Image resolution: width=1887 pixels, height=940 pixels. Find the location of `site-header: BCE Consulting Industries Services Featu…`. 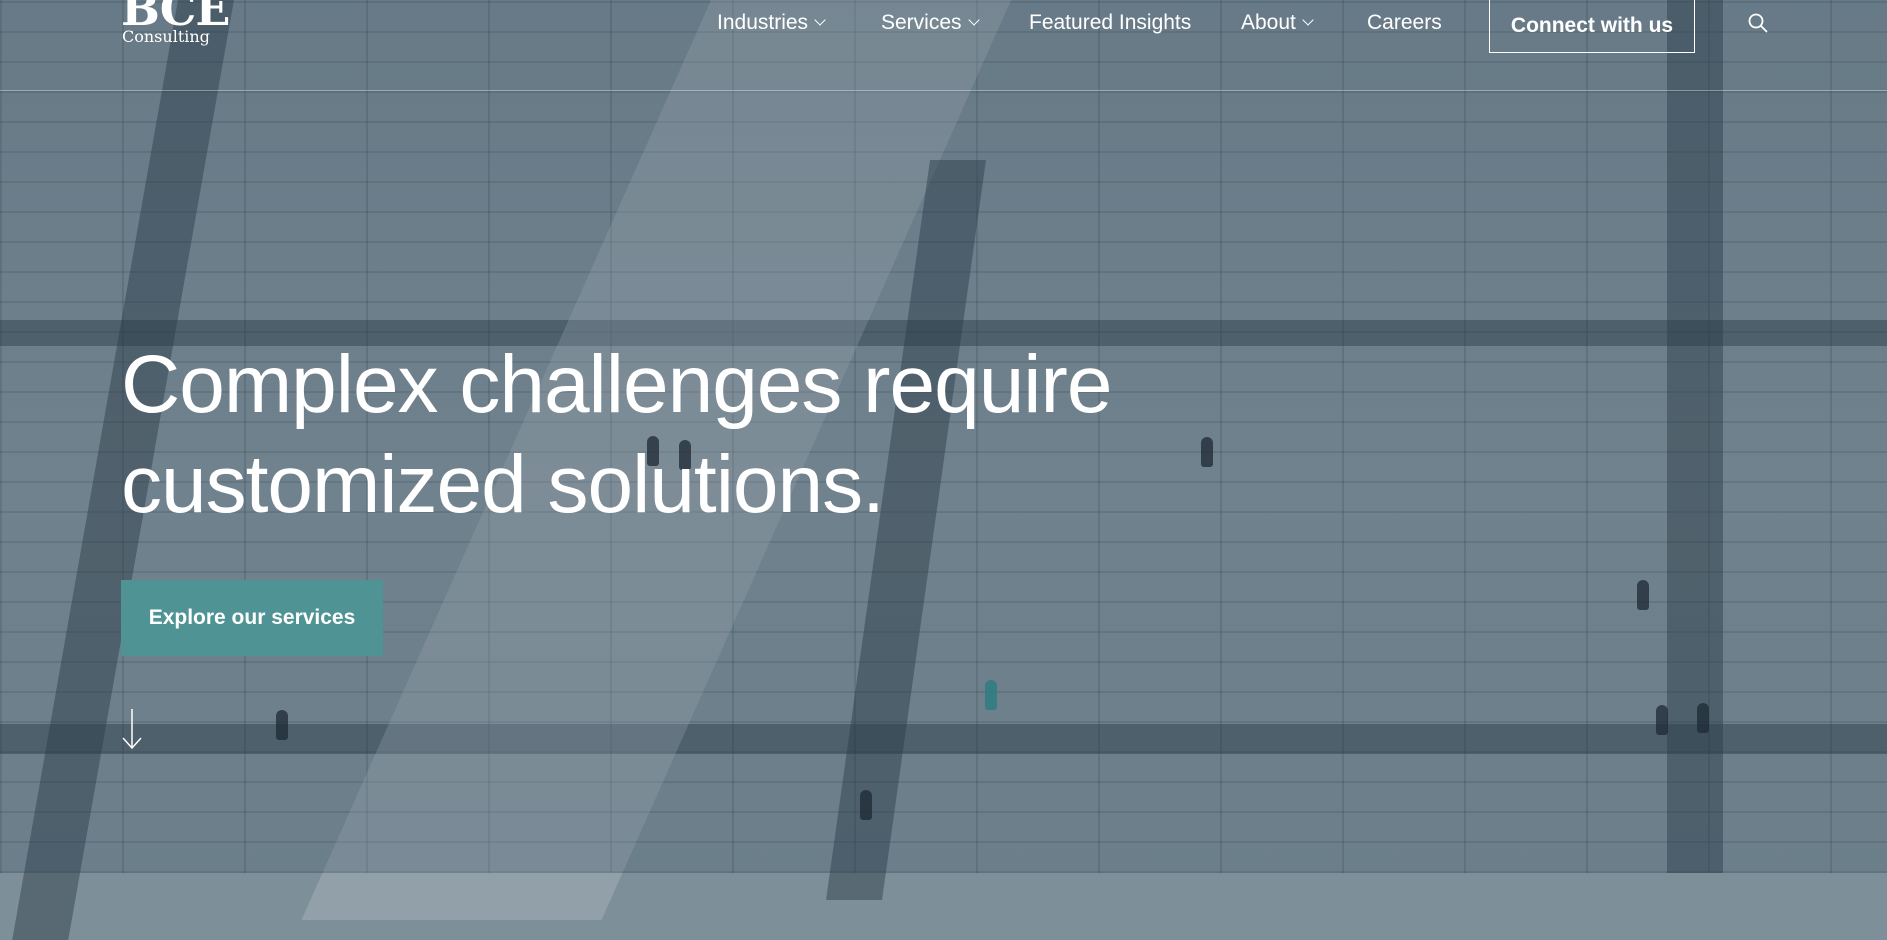

site-header: BCE Consulting Industries Services Featu… is located at coordinates (943, 45).